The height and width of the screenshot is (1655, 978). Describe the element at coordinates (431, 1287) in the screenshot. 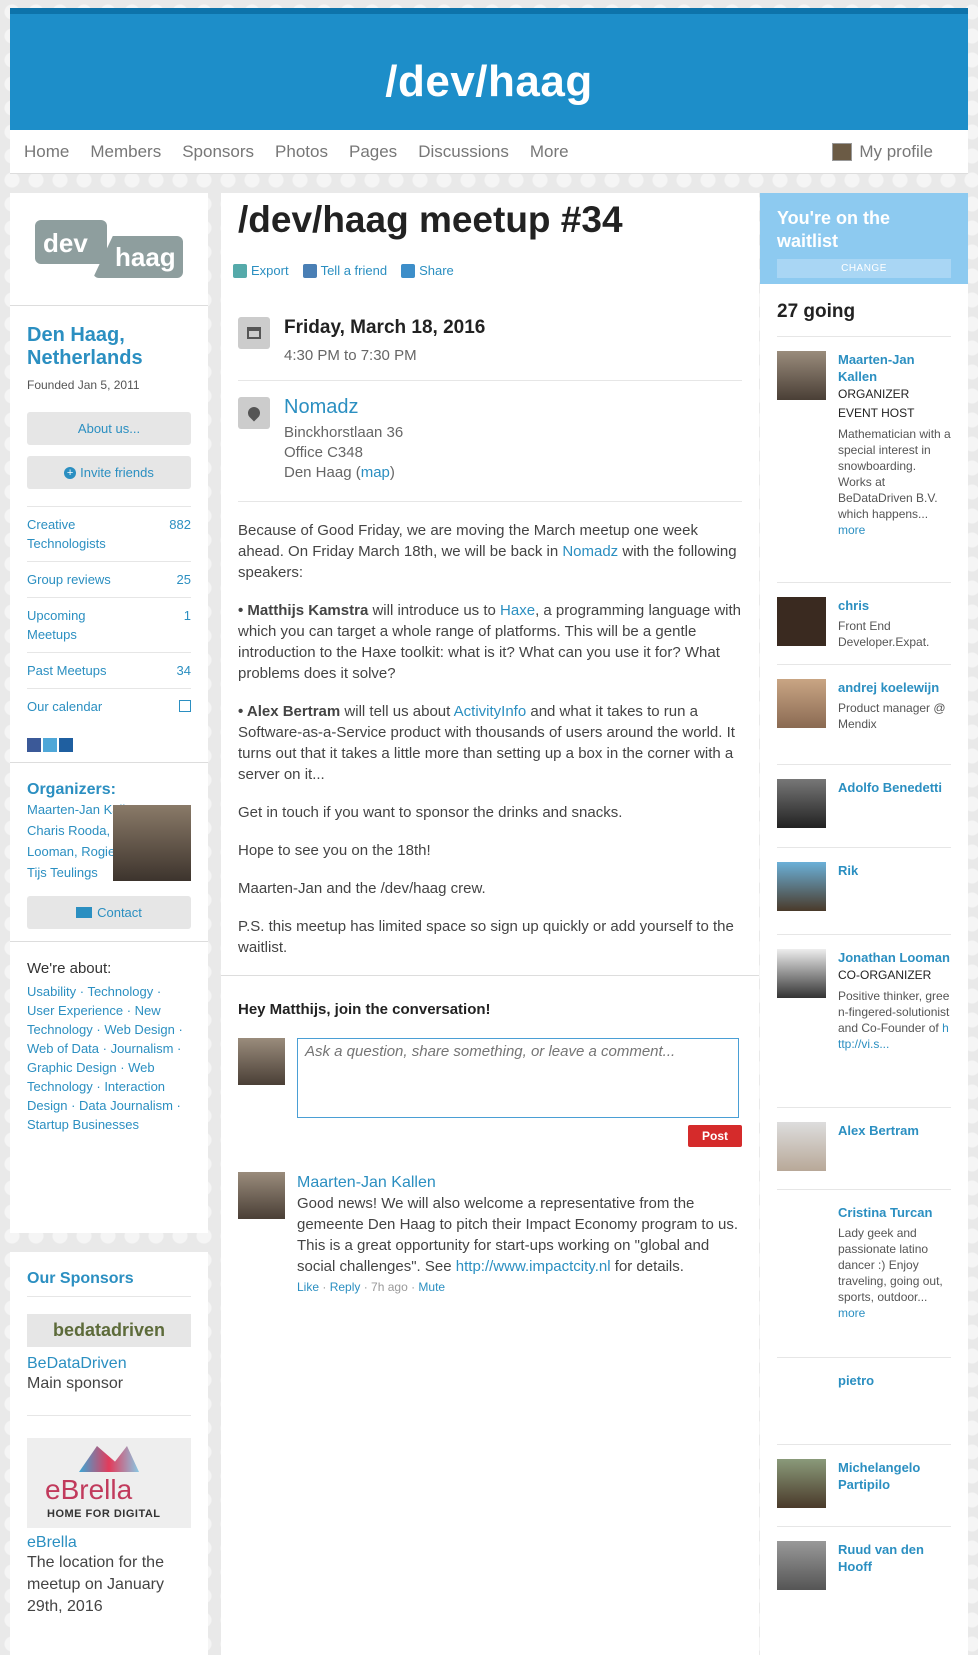

I see `mute-link: Mute` at that location.